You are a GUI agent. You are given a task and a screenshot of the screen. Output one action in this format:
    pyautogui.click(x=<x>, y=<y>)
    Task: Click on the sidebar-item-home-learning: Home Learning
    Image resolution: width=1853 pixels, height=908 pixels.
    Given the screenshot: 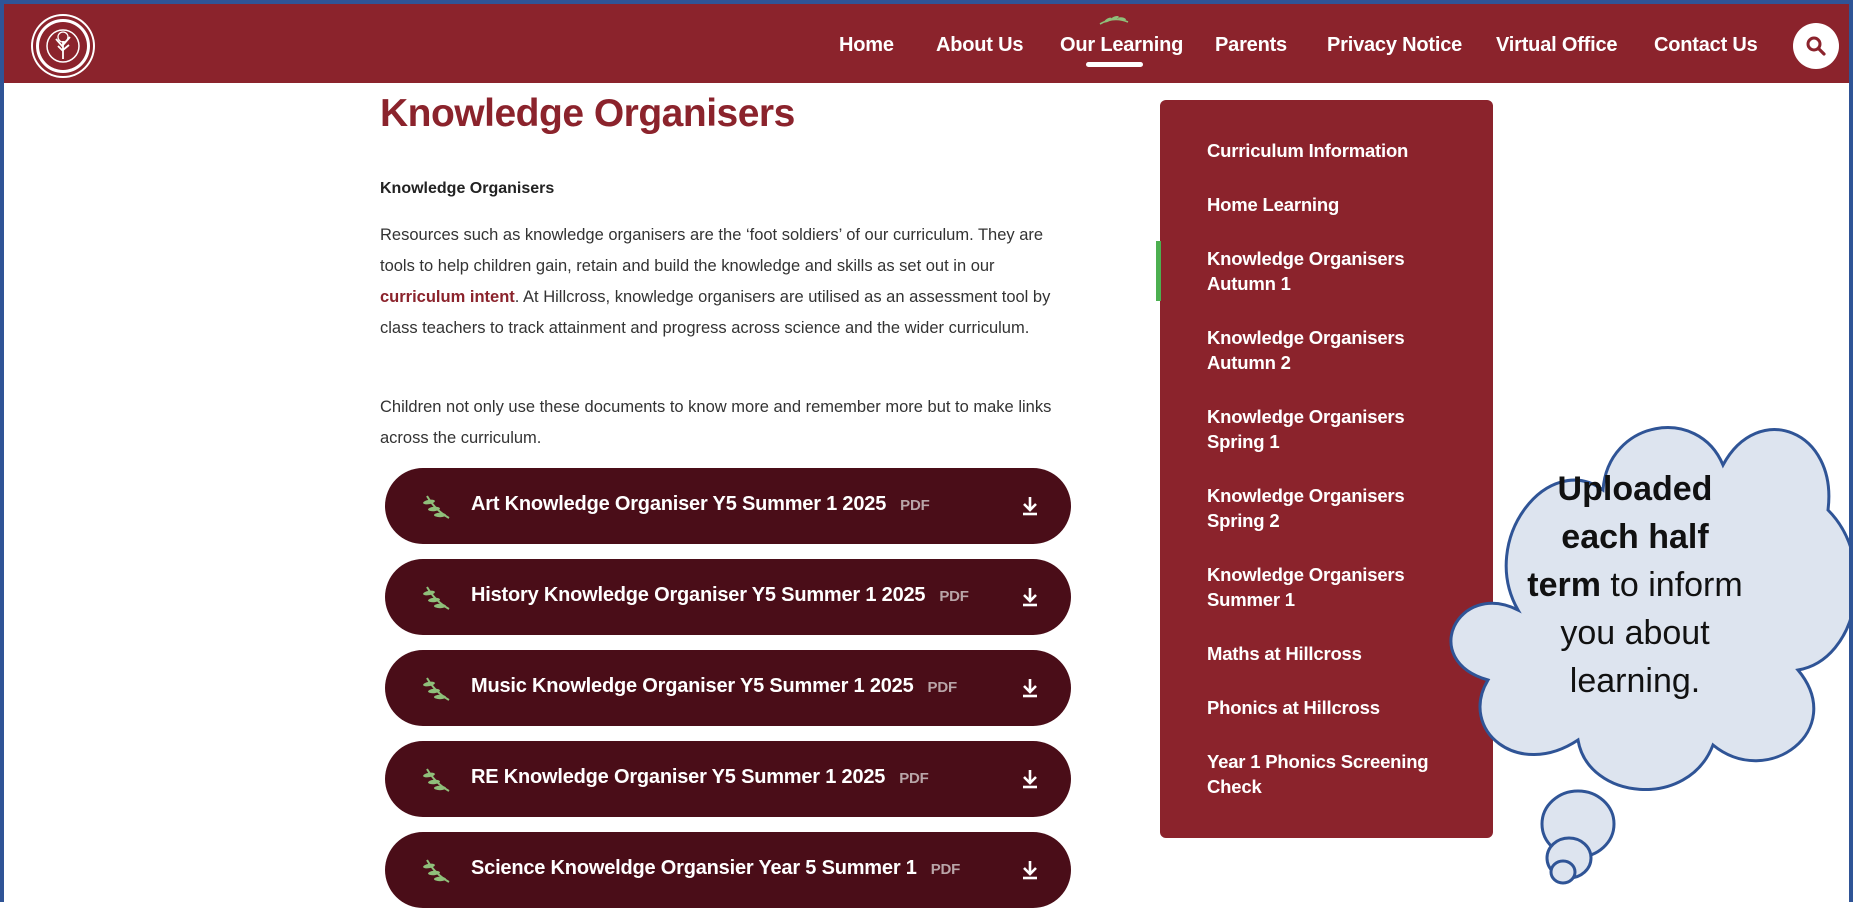 What is the action you would take?
    pyautogui.click(x=1332, y=204)
    